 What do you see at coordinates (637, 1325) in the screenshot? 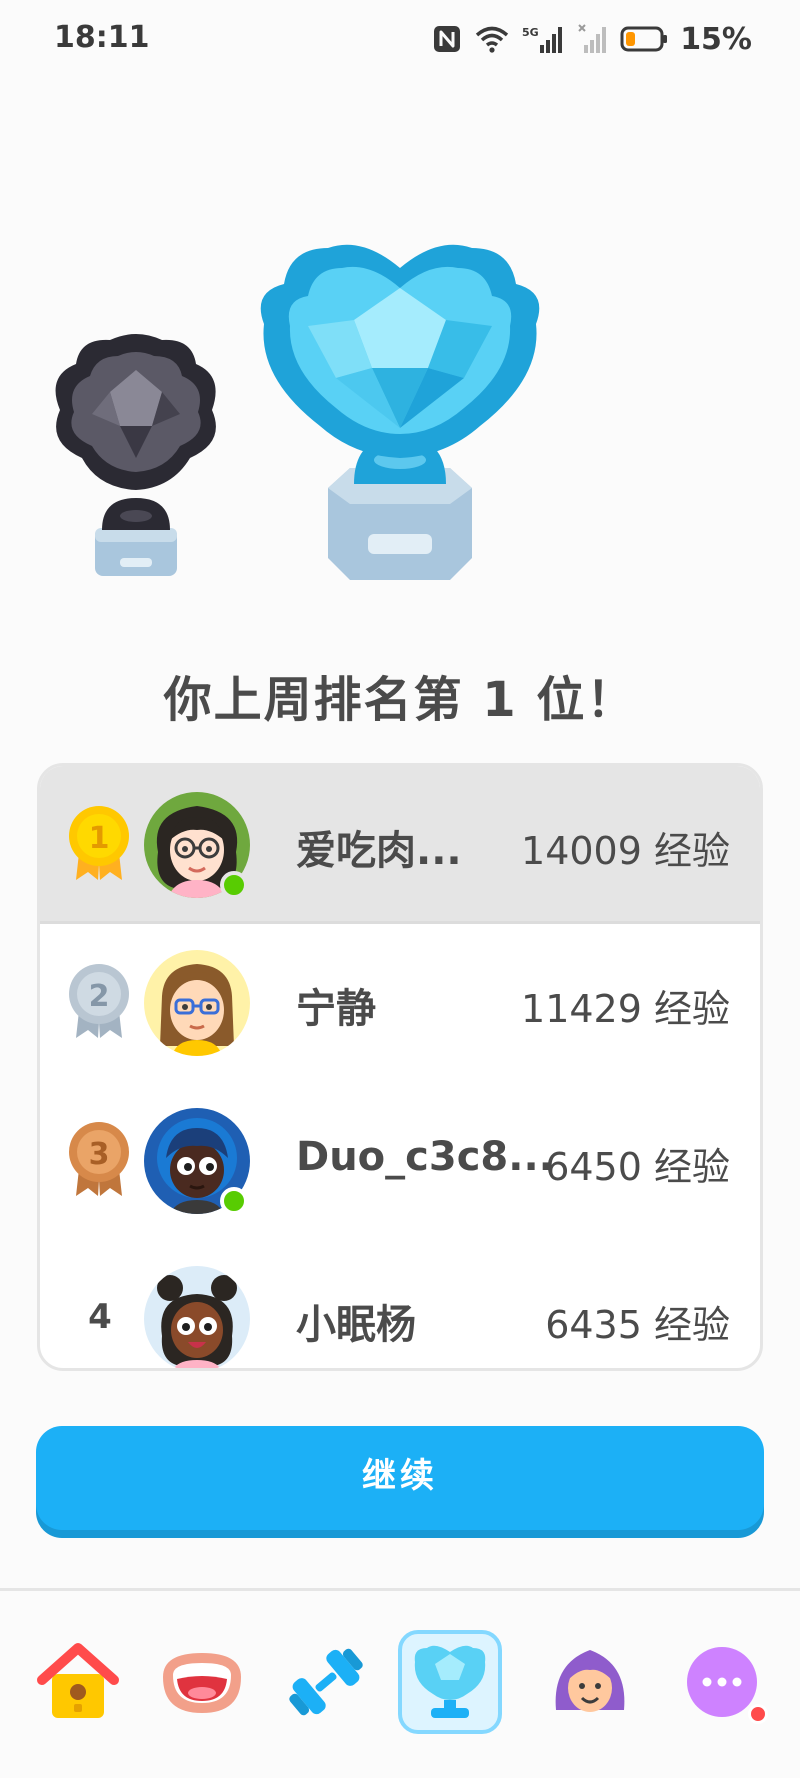
I see `xp-value: 6435 经验` at bounding box center [637, 1325].